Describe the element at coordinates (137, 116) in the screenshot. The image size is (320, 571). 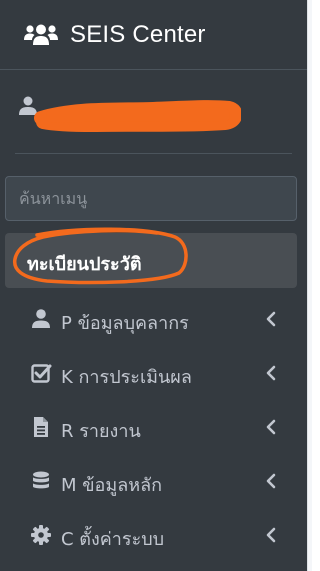
I see `redaction-scribble` at that location.